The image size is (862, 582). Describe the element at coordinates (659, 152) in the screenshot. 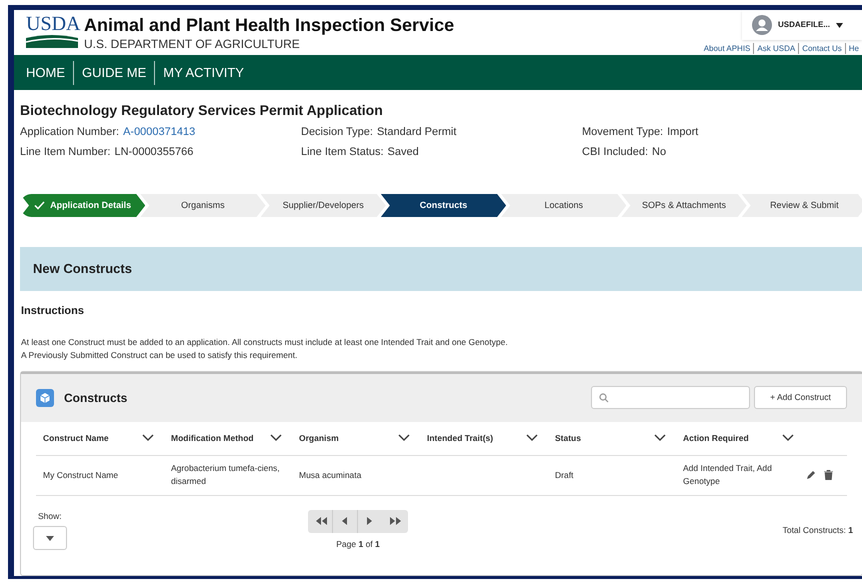

I see `field-value: No` at that location.